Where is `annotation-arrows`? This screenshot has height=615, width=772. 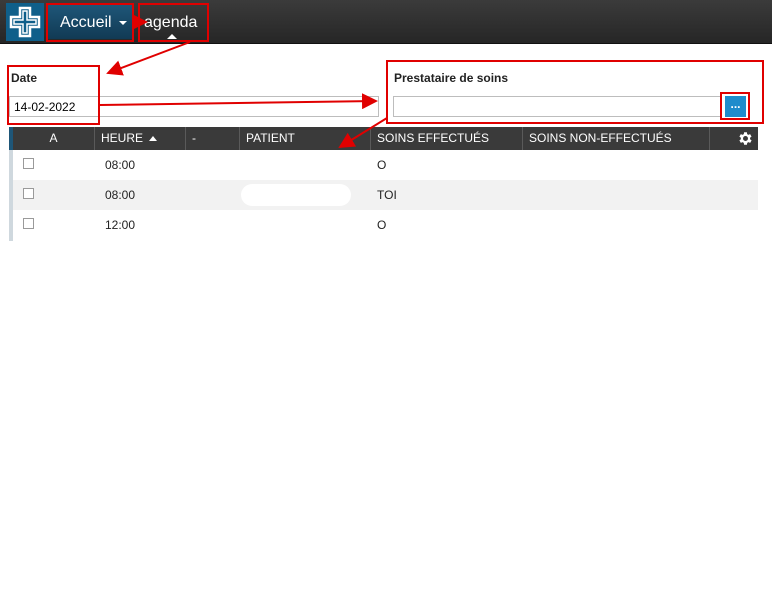 annotation-arrows is located at coordinates (243, 81).